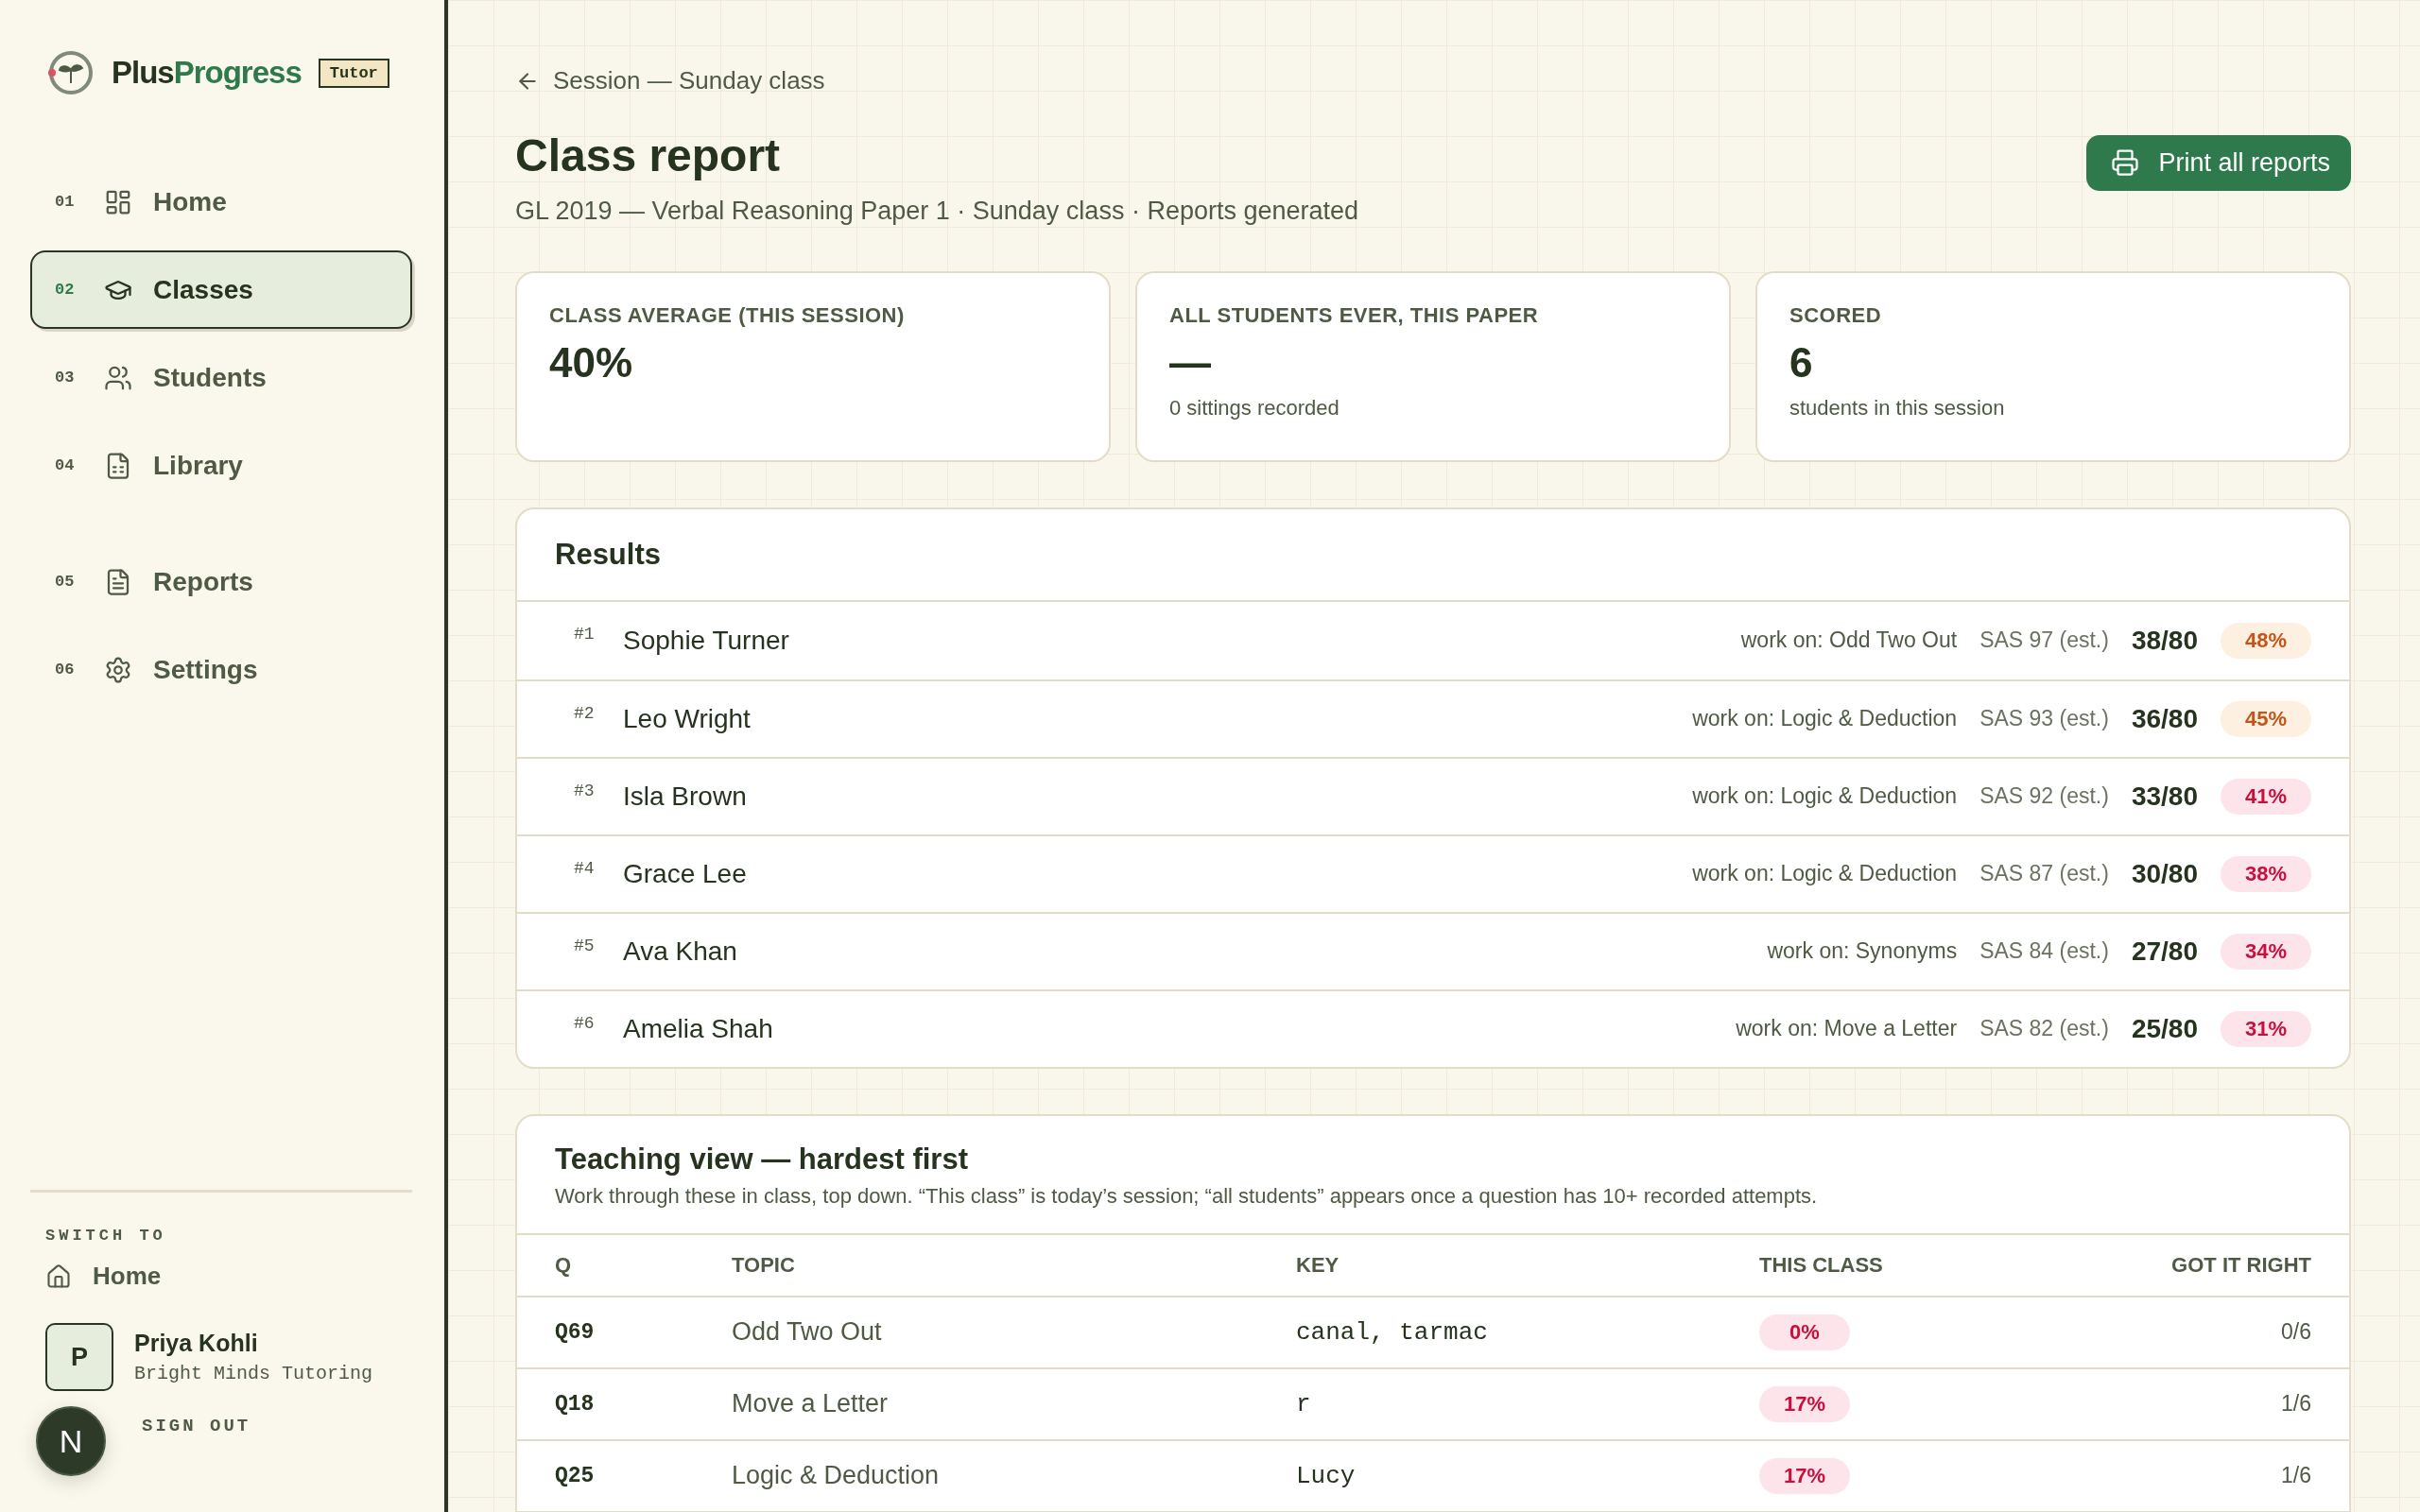  I want to click on sas-score: SAS 82 (est.), so click(2044, 1028).